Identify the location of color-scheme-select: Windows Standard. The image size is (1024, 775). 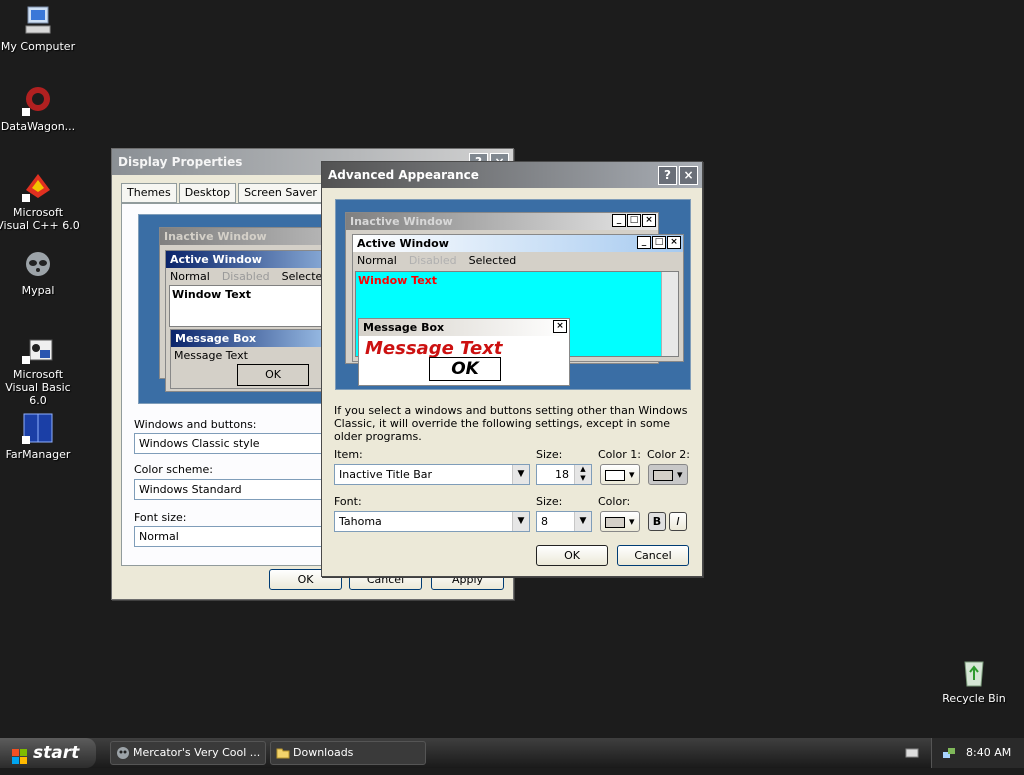
(234, 489).